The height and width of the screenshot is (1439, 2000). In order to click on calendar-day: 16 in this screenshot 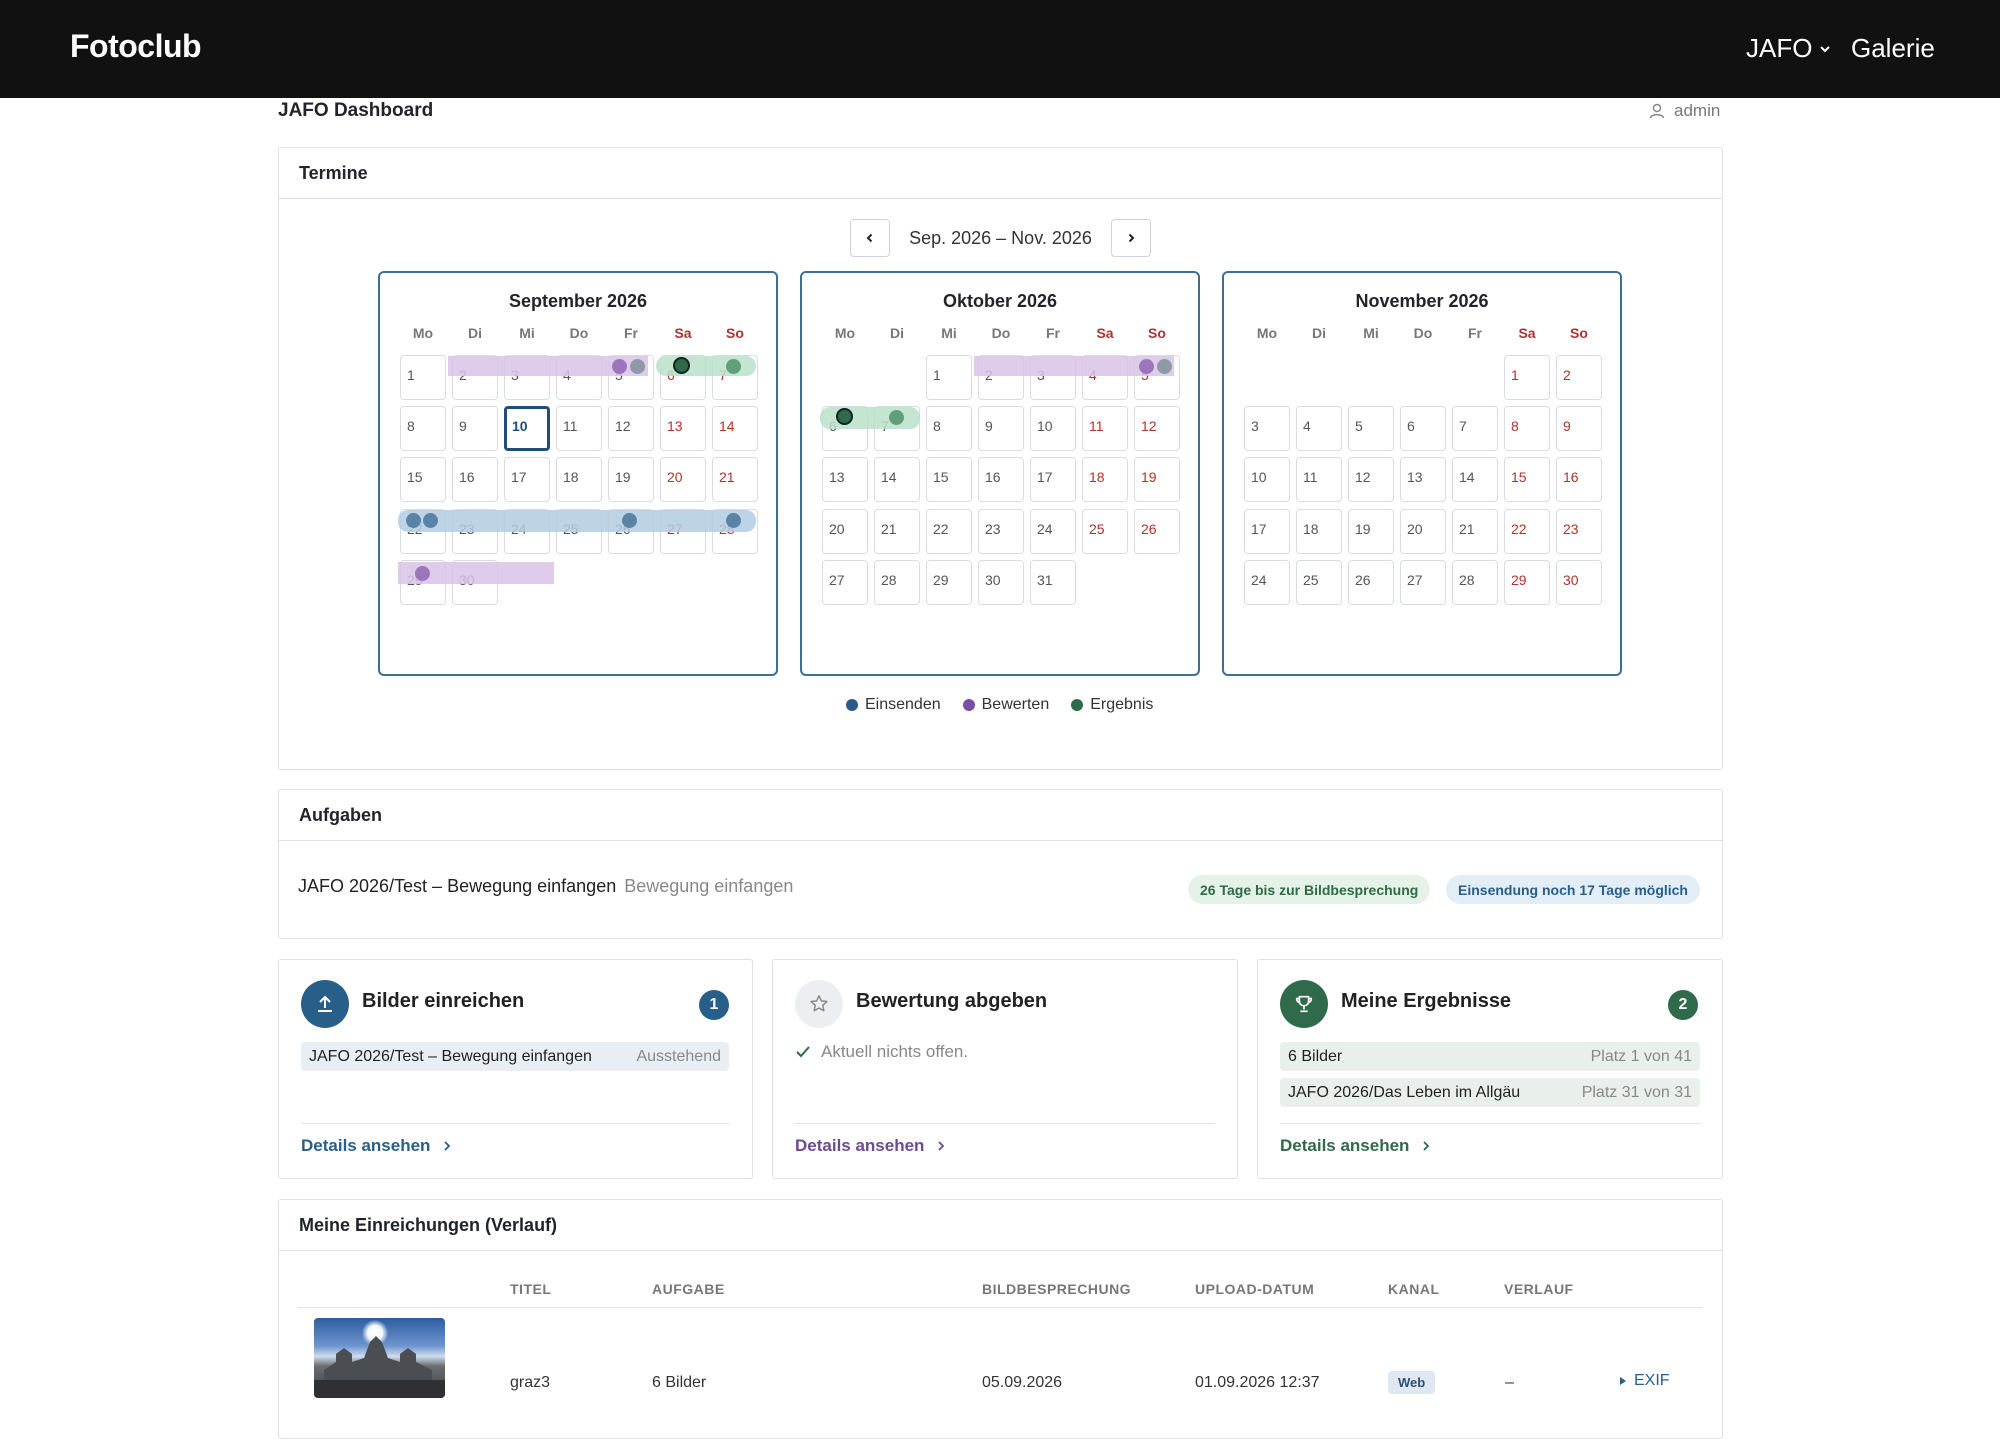, I will do `click(1001, 479)`.